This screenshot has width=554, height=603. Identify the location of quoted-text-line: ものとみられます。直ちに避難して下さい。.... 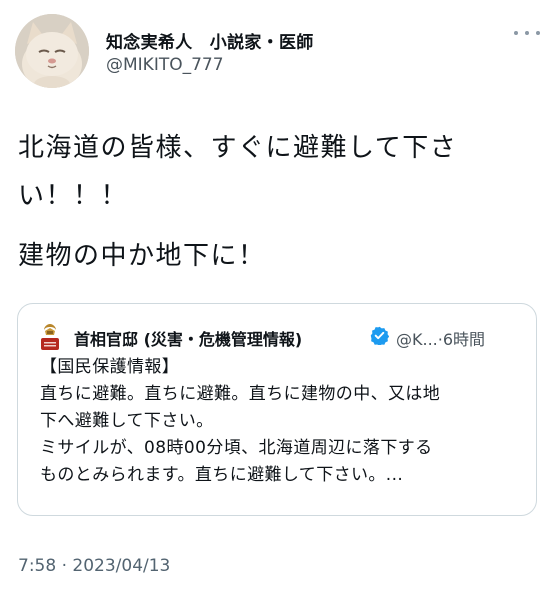
(222, 475).